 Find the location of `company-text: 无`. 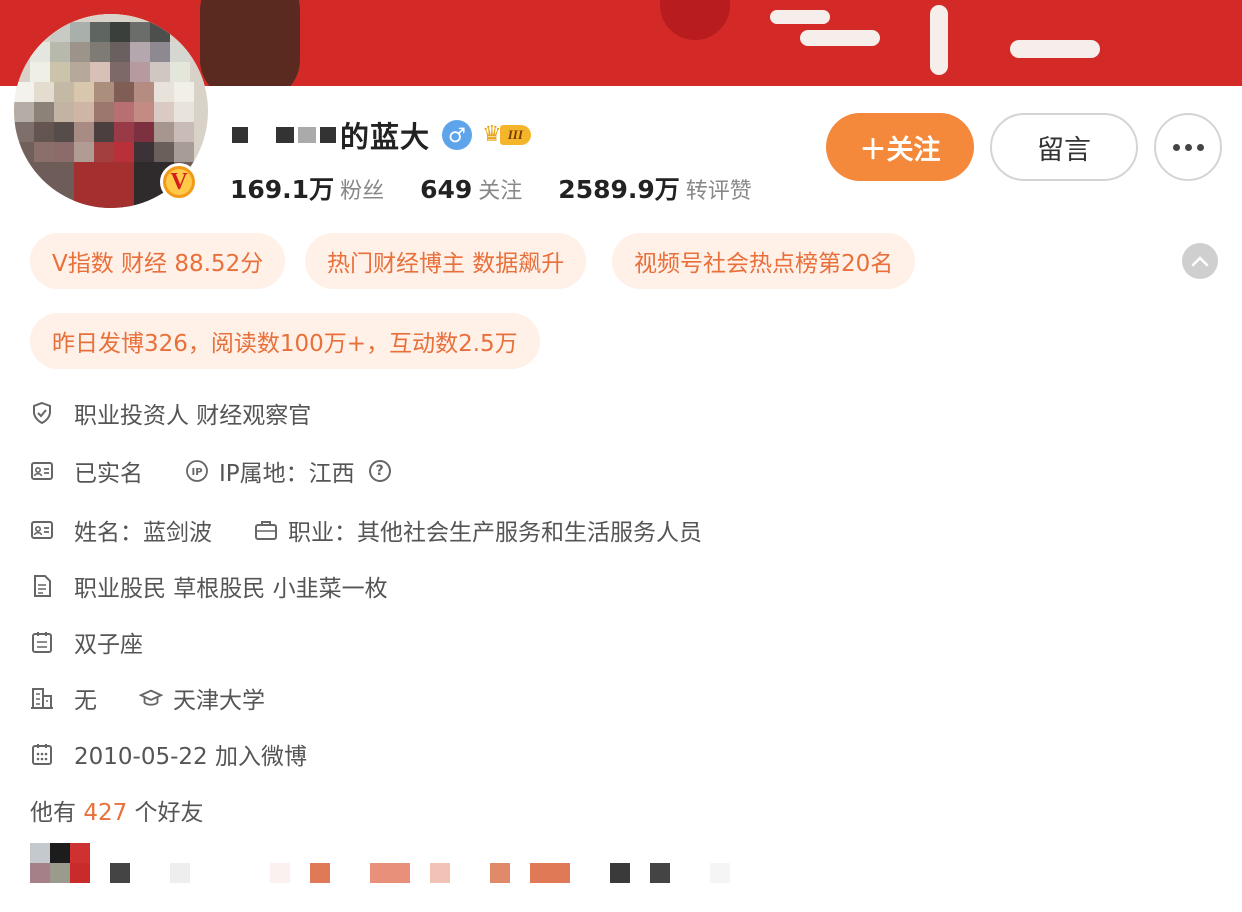

company-text: 无 is located at coordinates (85, 701).